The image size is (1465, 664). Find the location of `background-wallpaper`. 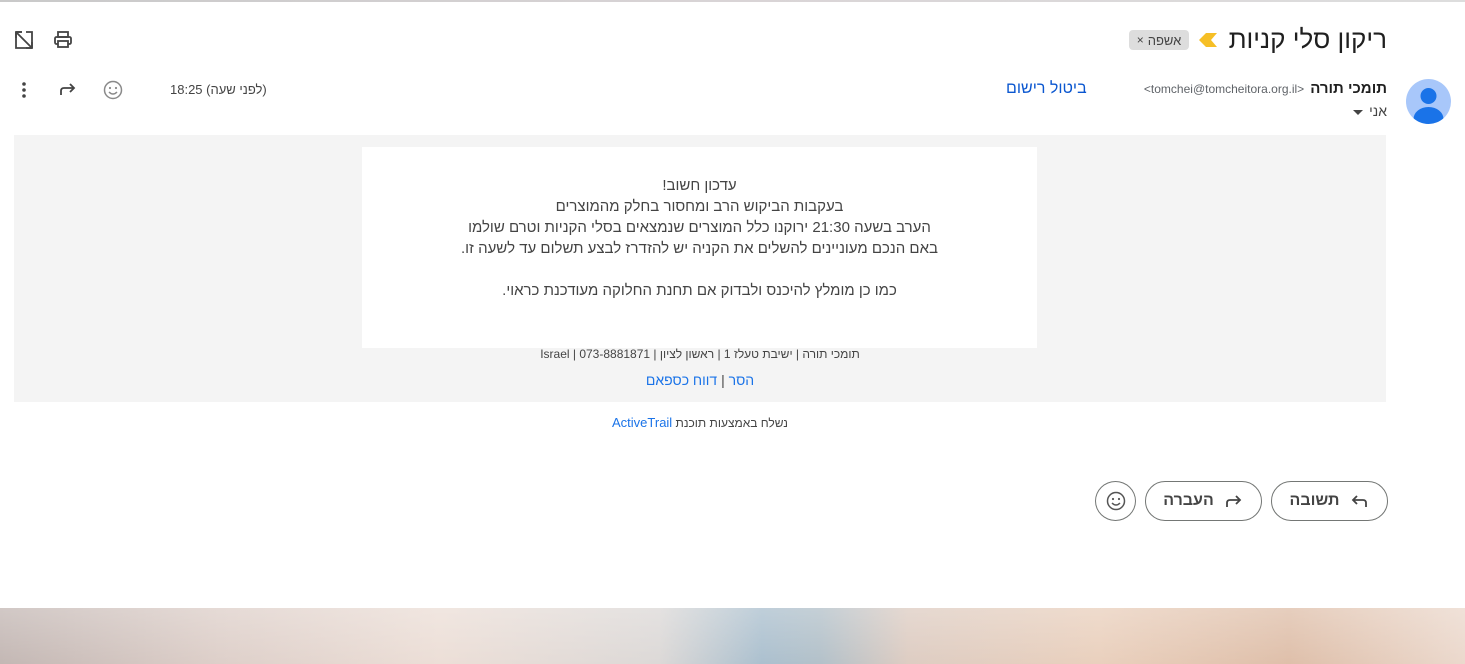

background-wallpaper is located at coordinates (732, 636).